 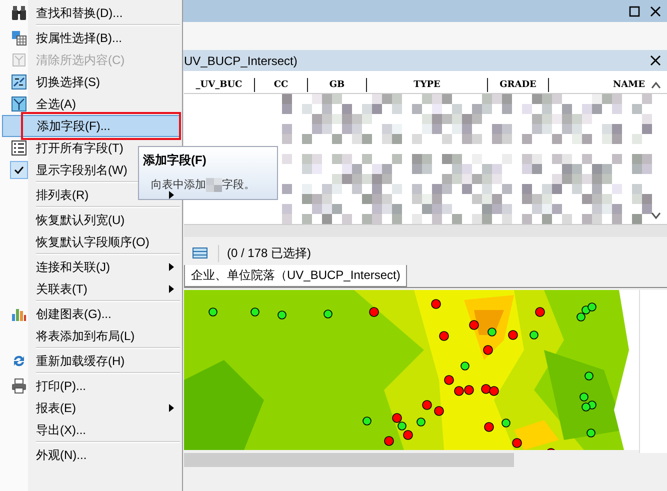 I want to click on blur-patch-drawing, so click(x=214, y=185).